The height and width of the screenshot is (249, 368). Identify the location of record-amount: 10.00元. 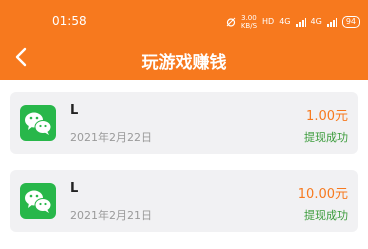
(322, 194).